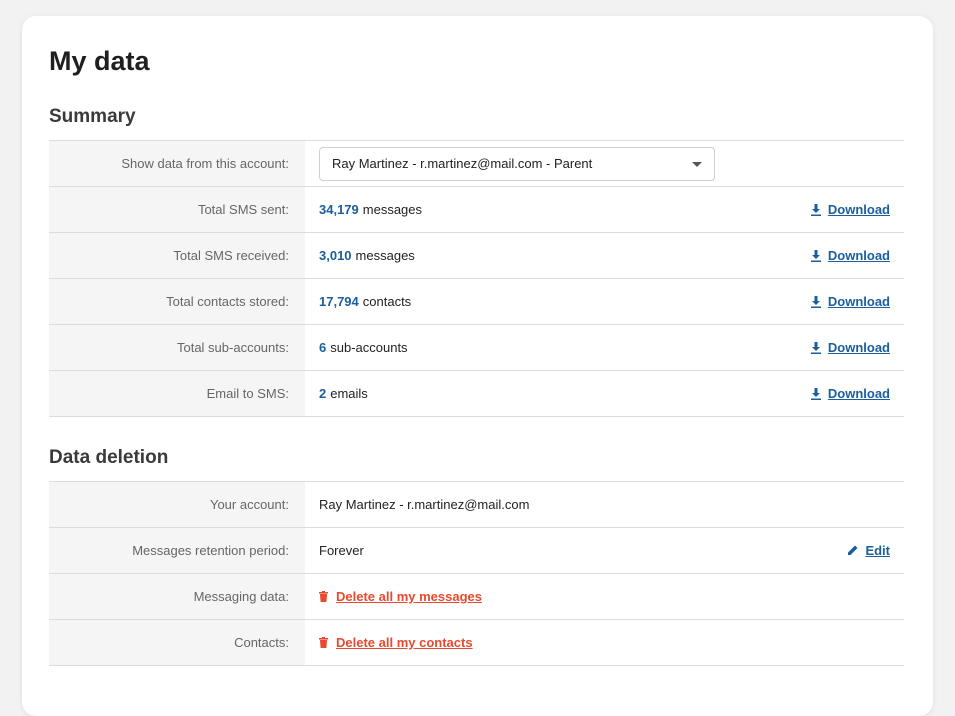 This screenshot has height=716, width=955. I want to click on row-count: 17,794, so click(339, 301).